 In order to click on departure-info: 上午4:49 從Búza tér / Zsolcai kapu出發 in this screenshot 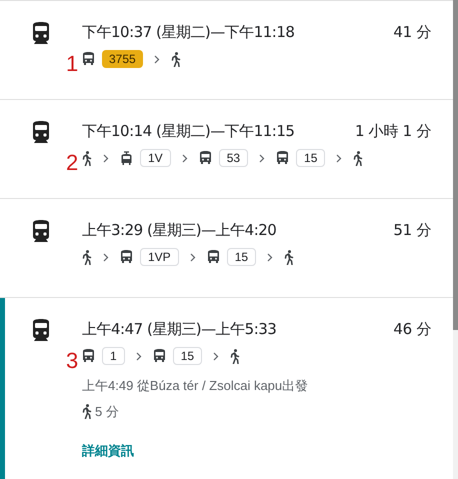, I will do `click(196, 386)`.